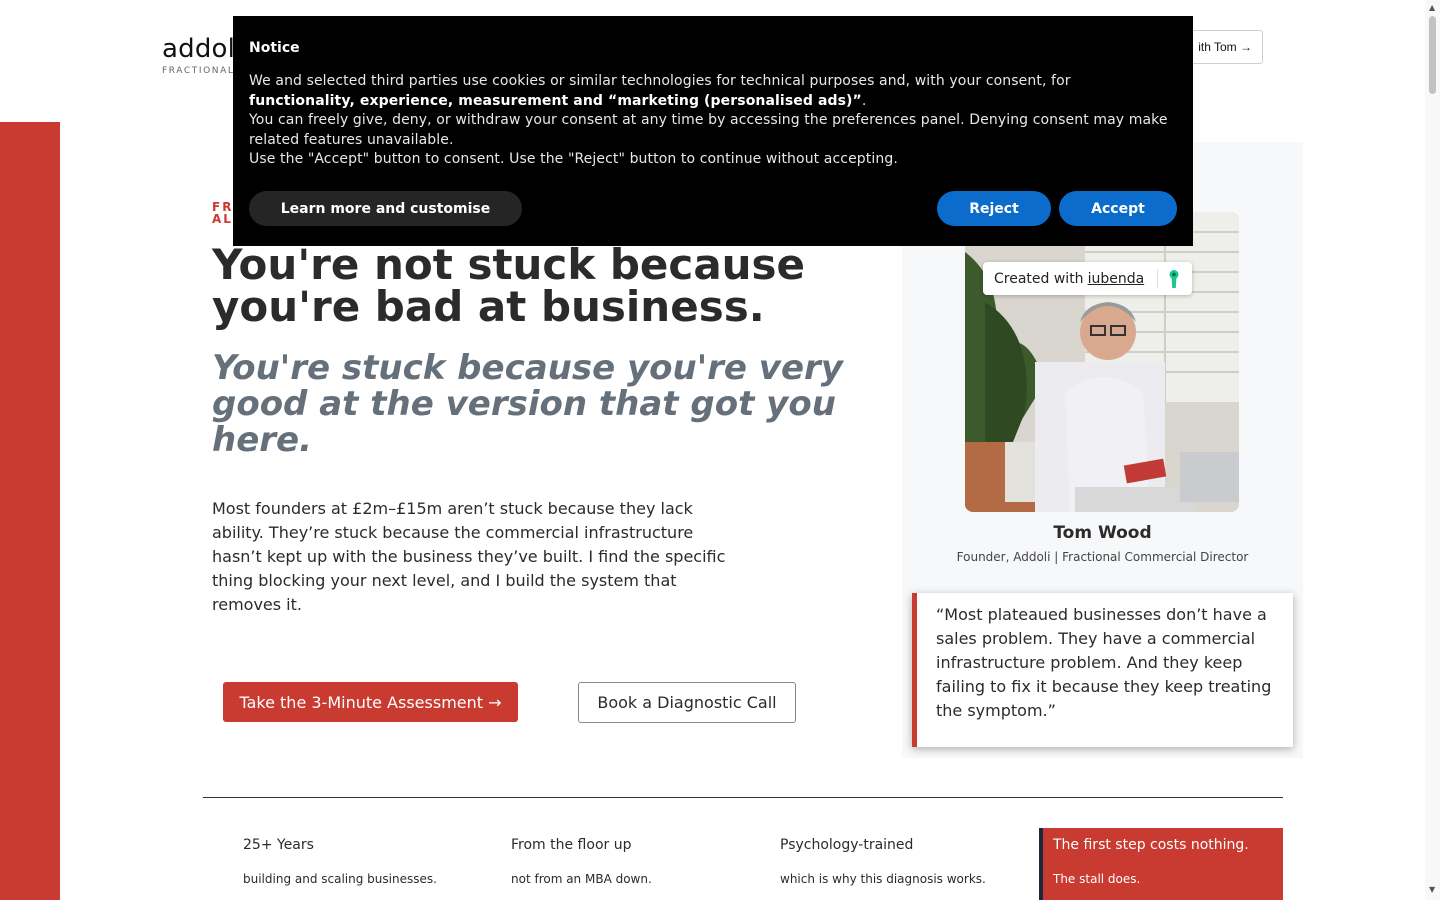  What do you see at coordinates (1174, 281) in the screenshot?
I see `iubenda-keyhole-icon` at bounding box center [1174, 281].